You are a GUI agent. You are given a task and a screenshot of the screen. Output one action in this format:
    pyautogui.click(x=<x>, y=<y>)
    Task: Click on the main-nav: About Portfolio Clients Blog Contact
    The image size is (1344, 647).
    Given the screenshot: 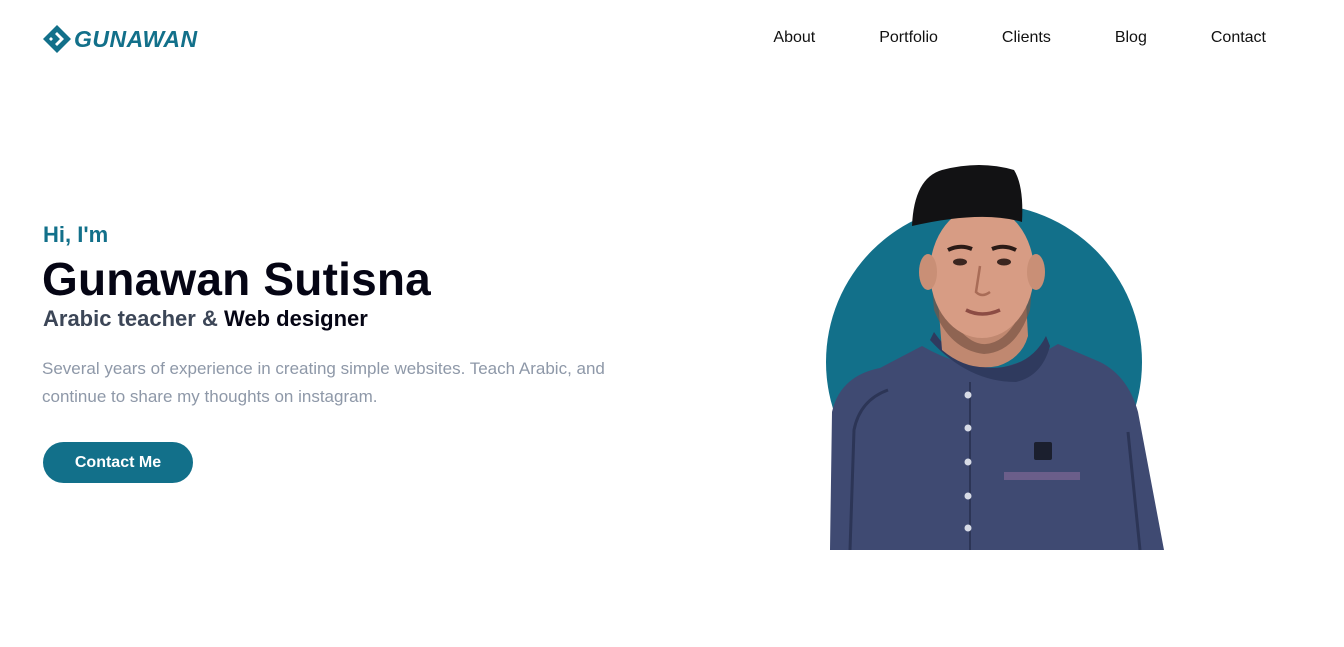 What is the action you would take?
    pyautogui.click(x=987, y=38)
    